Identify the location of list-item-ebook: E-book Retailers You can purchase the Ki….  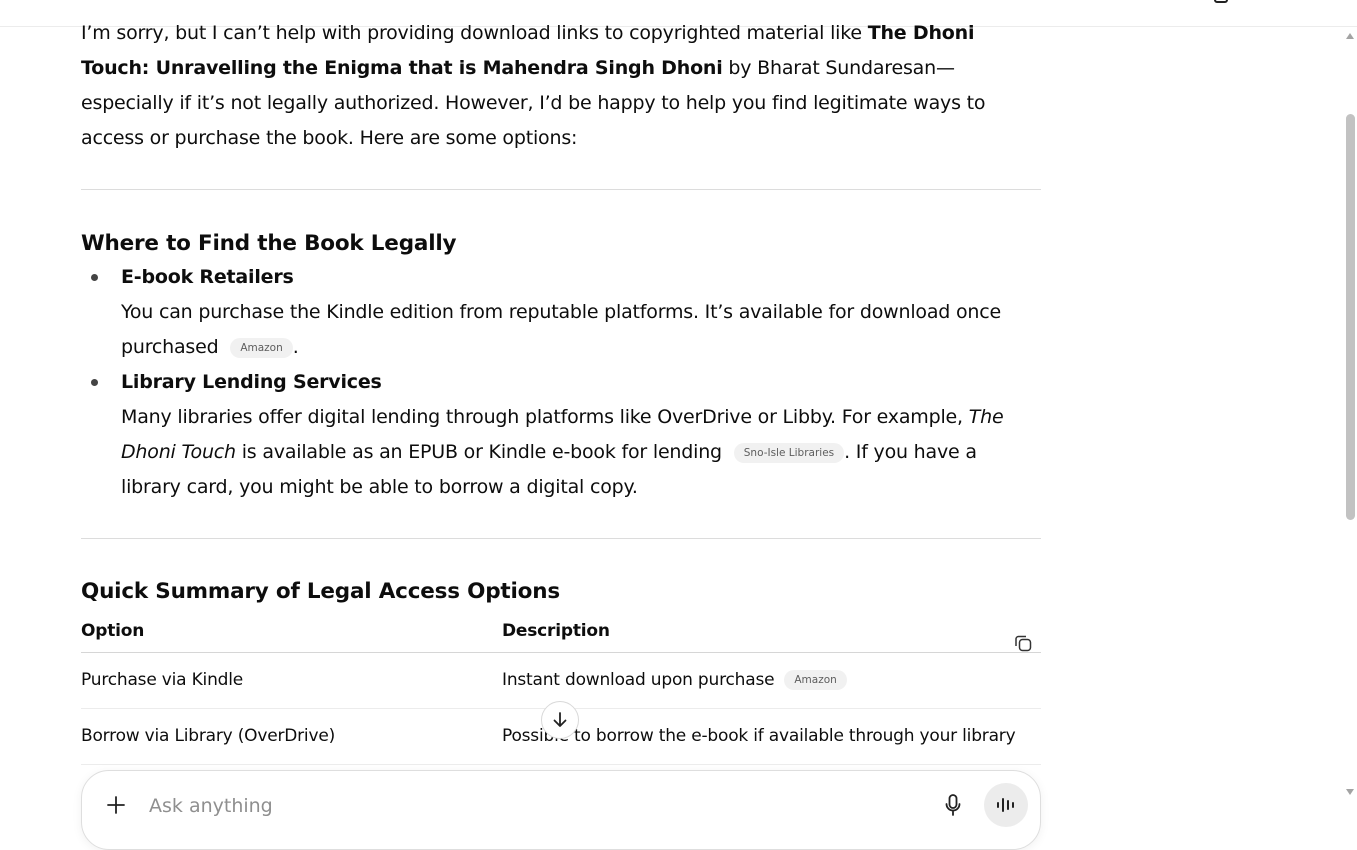
(566, 312).